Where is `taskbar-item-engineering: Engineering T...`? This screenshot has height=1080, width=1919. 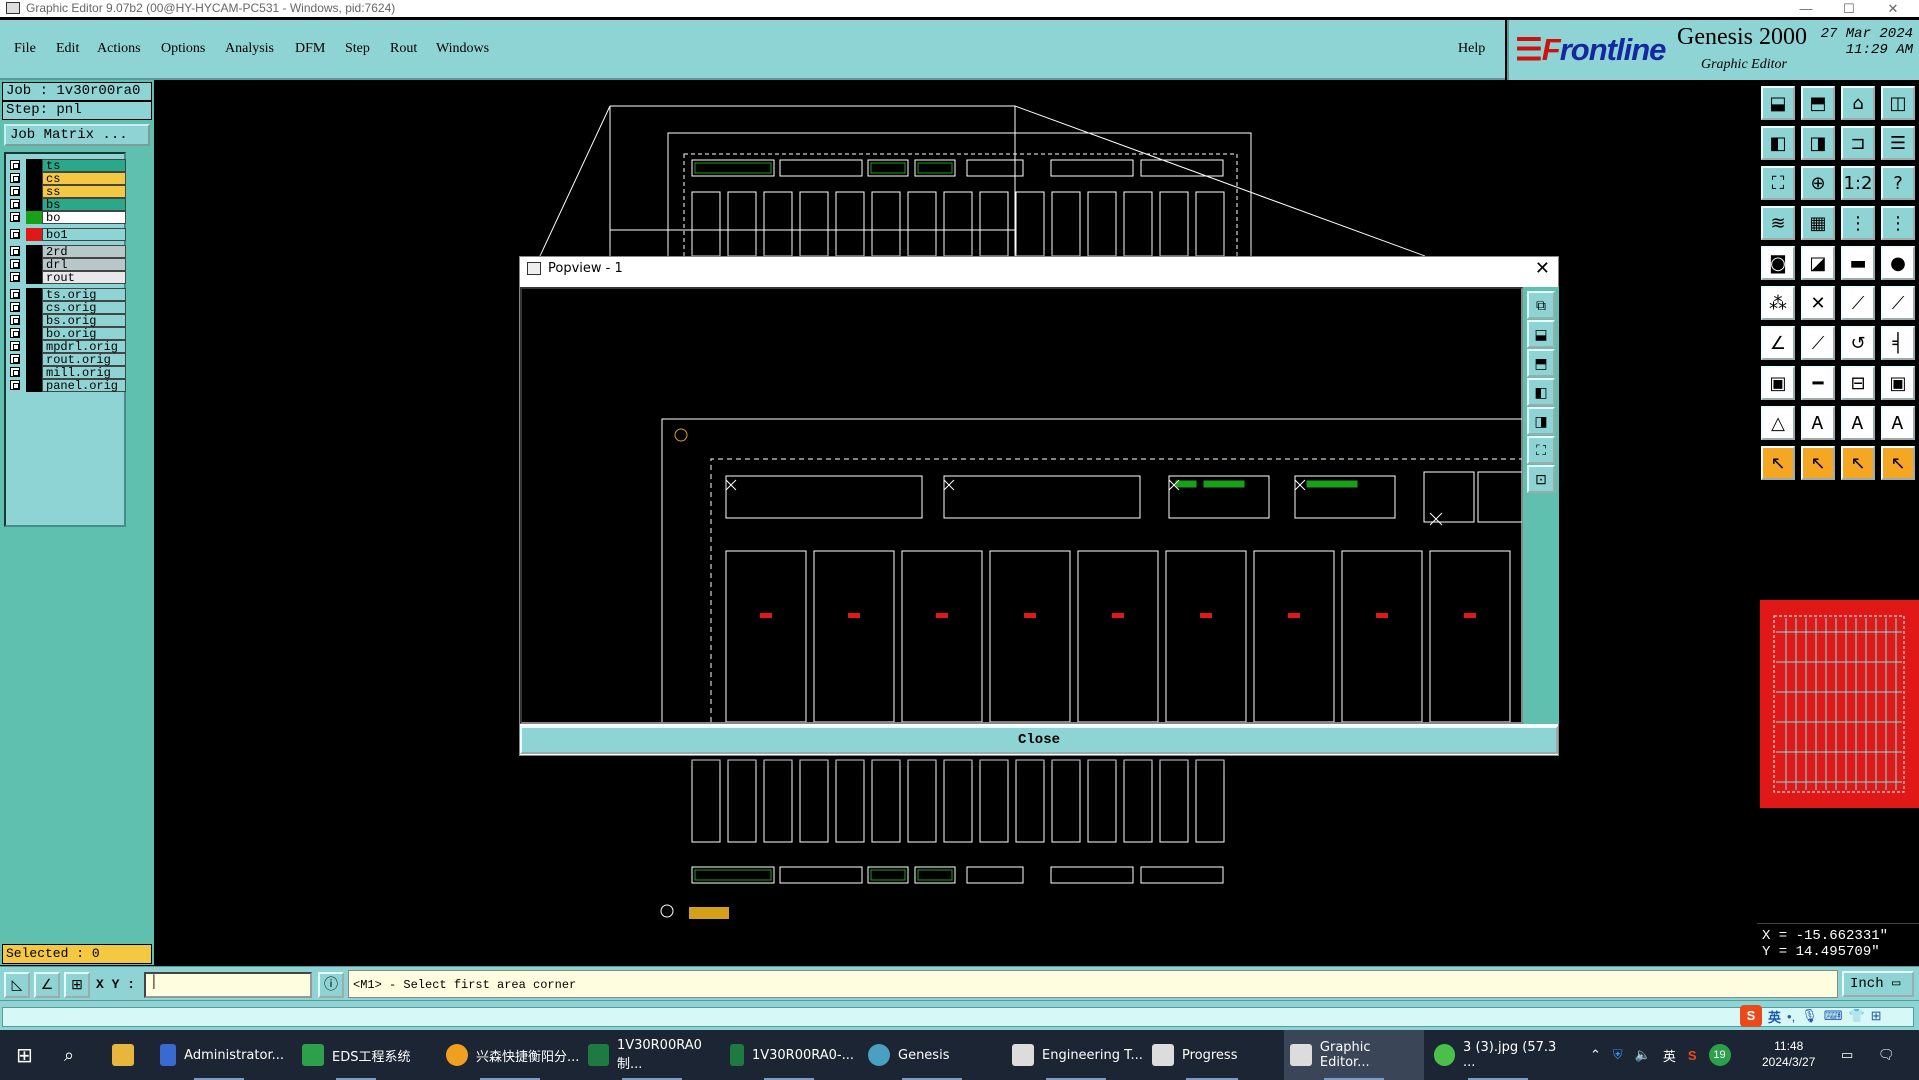 taskbar-item-engineering: Engineering T... is located at coordinates (1076, 1055).